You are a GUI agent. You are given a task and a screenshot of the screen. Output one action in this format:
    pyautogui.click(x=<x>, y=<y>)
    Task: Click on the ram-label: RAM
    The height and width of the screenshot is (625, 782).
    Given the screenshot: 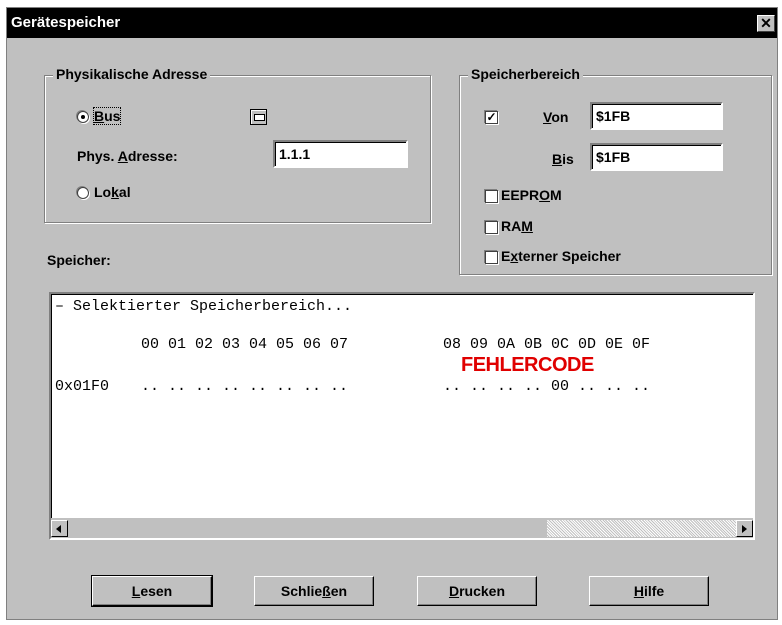 What is the action you would take?
    pyautogui.click(x=517, y=226)
    